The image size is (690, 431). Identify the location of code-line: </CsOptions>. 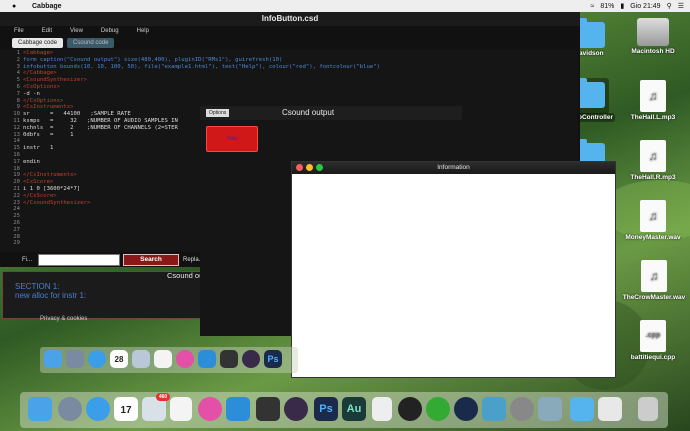
(201, 101).